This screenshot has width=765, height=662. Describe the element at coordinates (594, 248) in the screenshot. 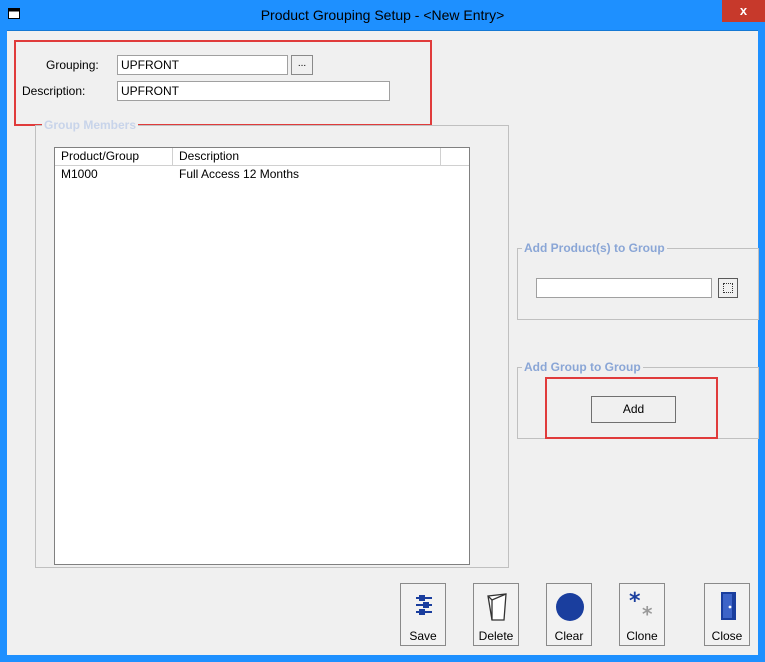

I see `add-products-legend: Add Product(s) to Group` at that location.